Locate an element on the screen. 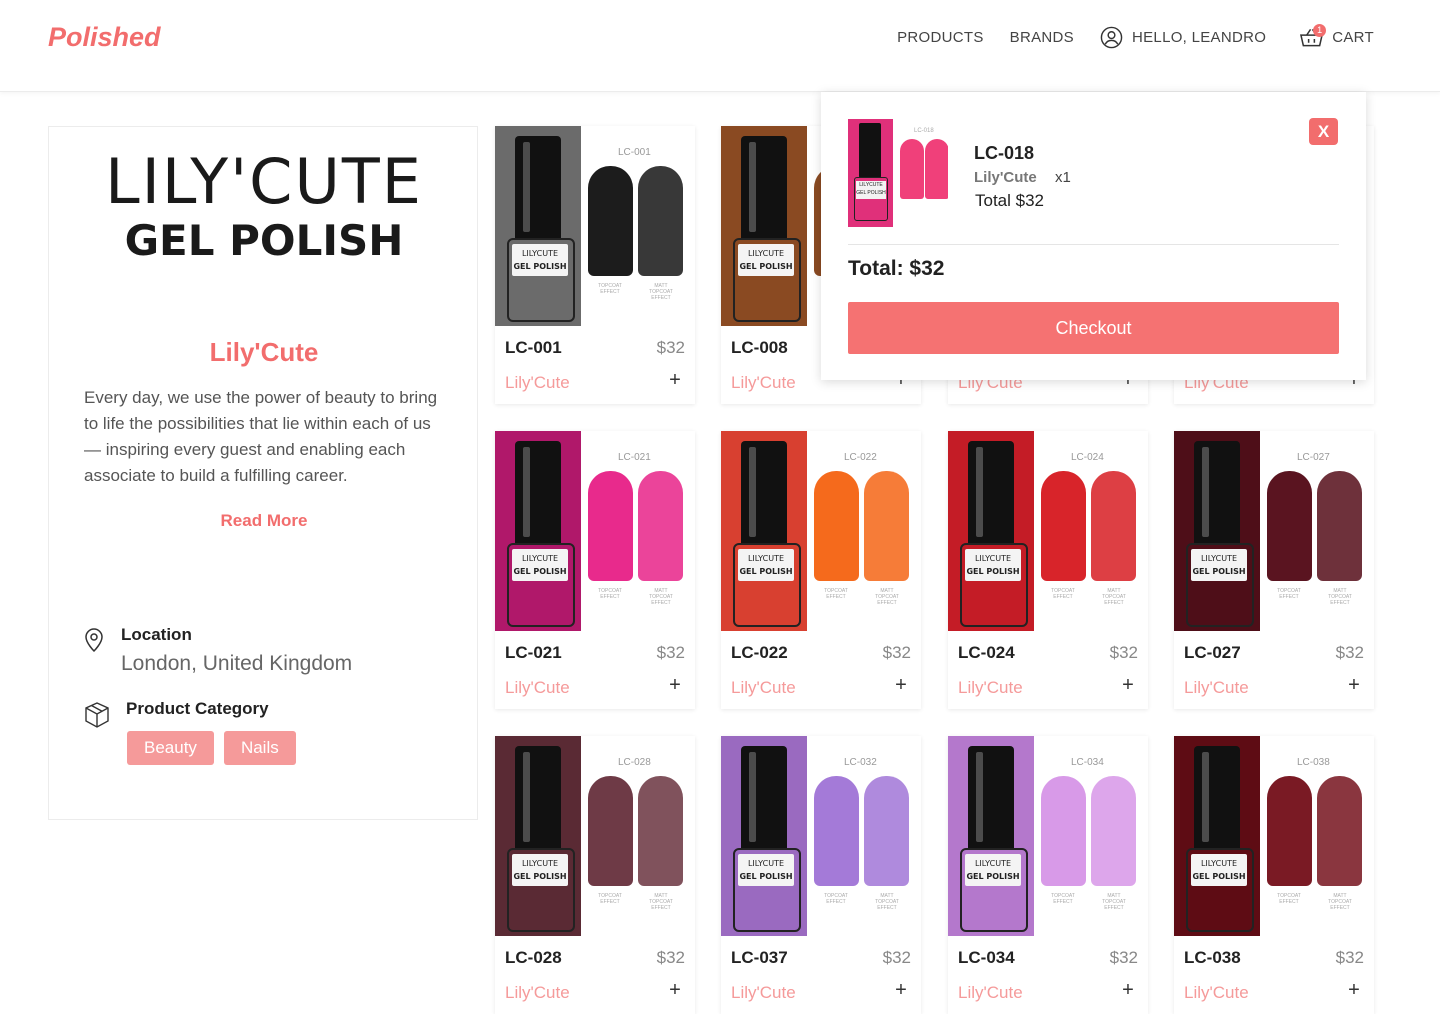 The image size is (1440, 1014). tag-nails: Nails is located at coordinates (259, 748).